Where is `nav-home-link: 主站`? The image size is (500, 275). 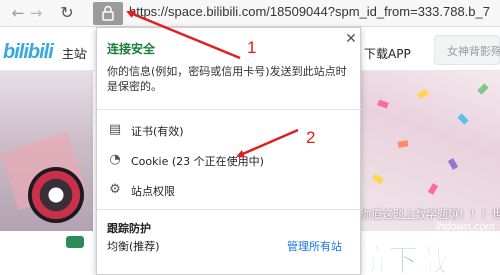 nav-home-link: 主站 is located at coordinates (74, 53).